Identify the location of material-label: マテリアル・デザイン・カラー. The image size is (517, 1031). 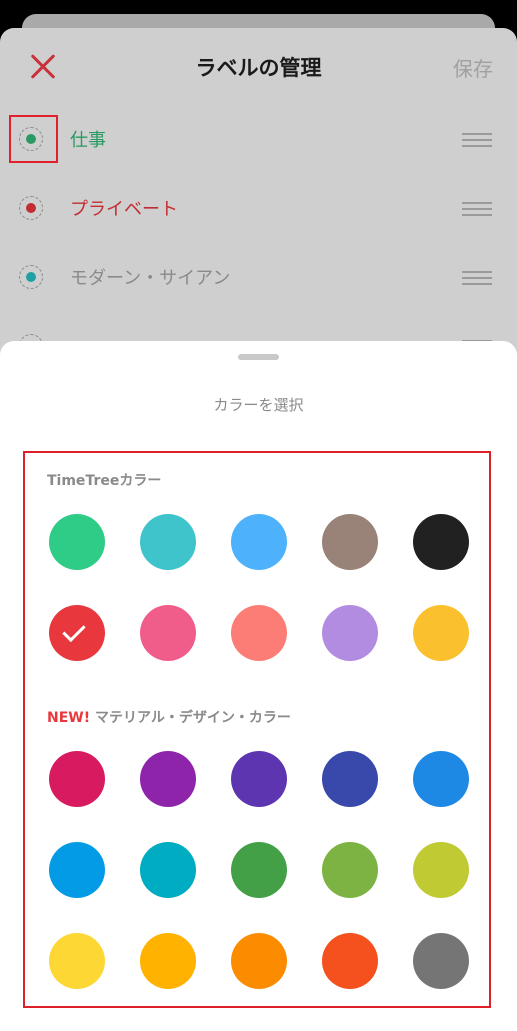
(190, 718).